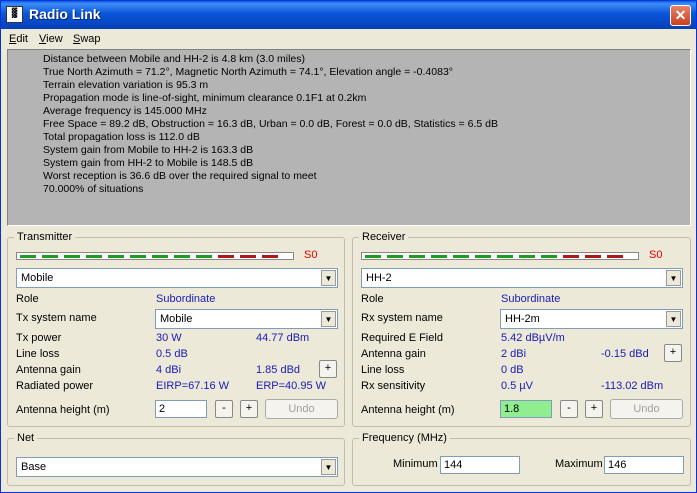  Describe the element at coordinates (93, 189) in the screenshot. I see `report-line: 70.000% of situations` at that location.